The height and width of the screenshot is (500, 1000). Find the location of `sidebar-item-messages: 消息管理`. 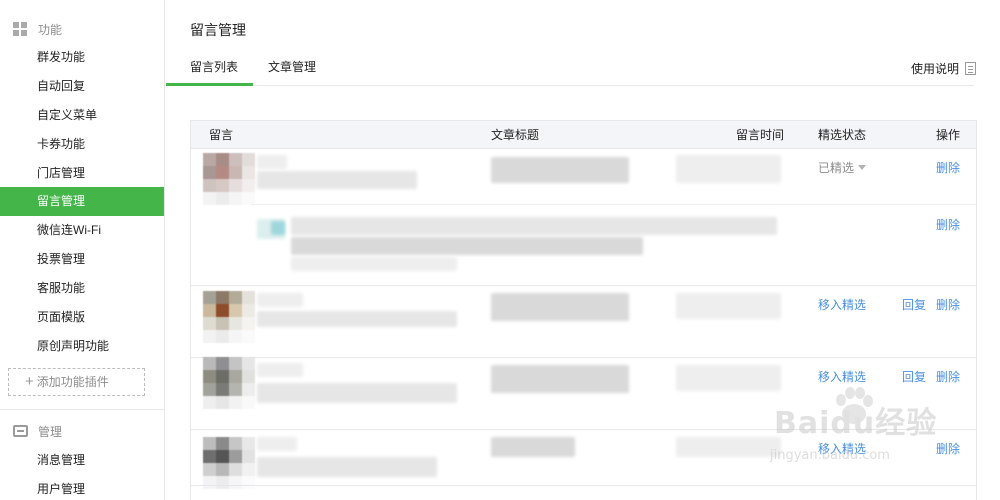

sidebar-item-messages: 消息管理 is located at coordinates (82, 460).